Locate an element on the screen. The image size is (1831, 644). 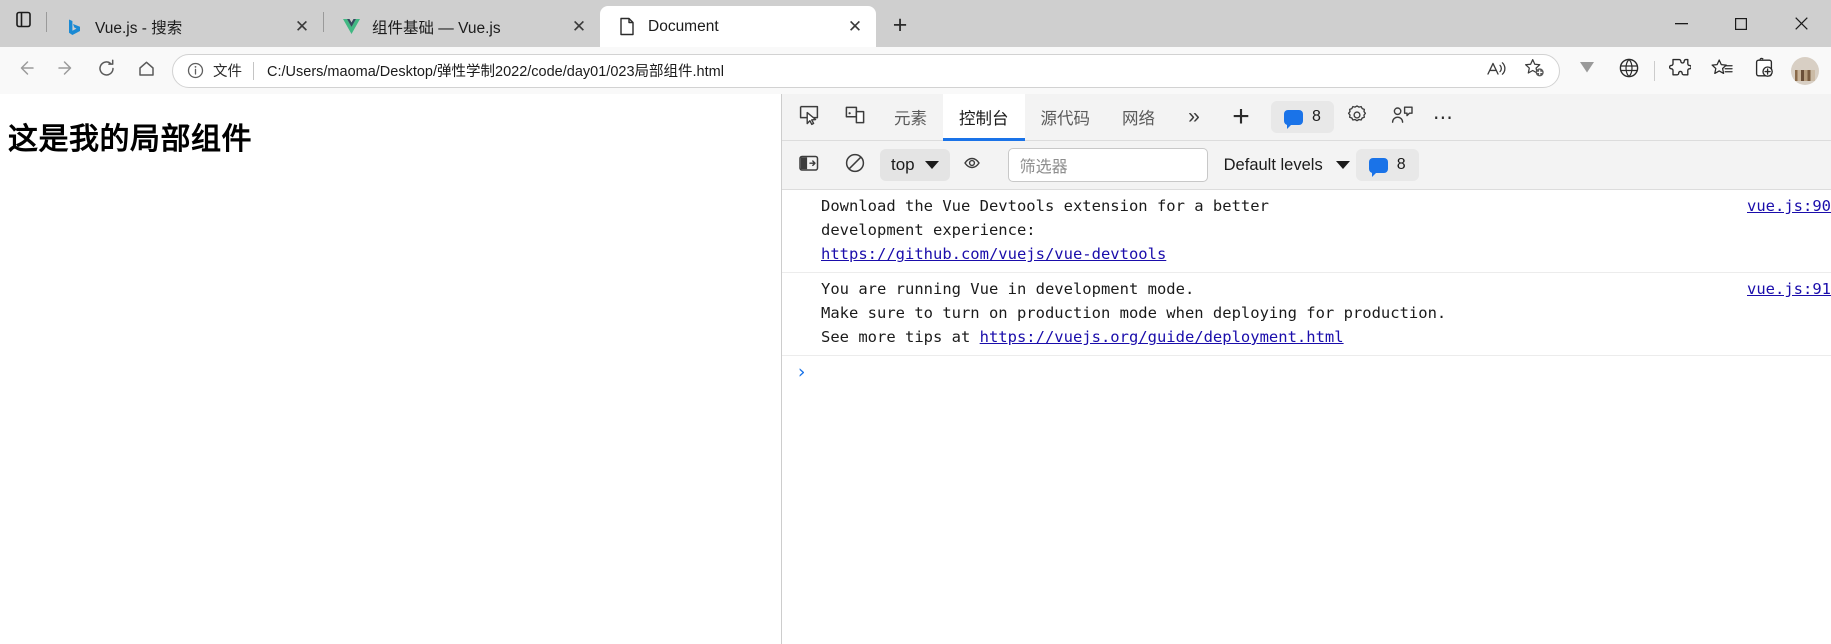
maximize-button is located at coordinates (1741, 24).